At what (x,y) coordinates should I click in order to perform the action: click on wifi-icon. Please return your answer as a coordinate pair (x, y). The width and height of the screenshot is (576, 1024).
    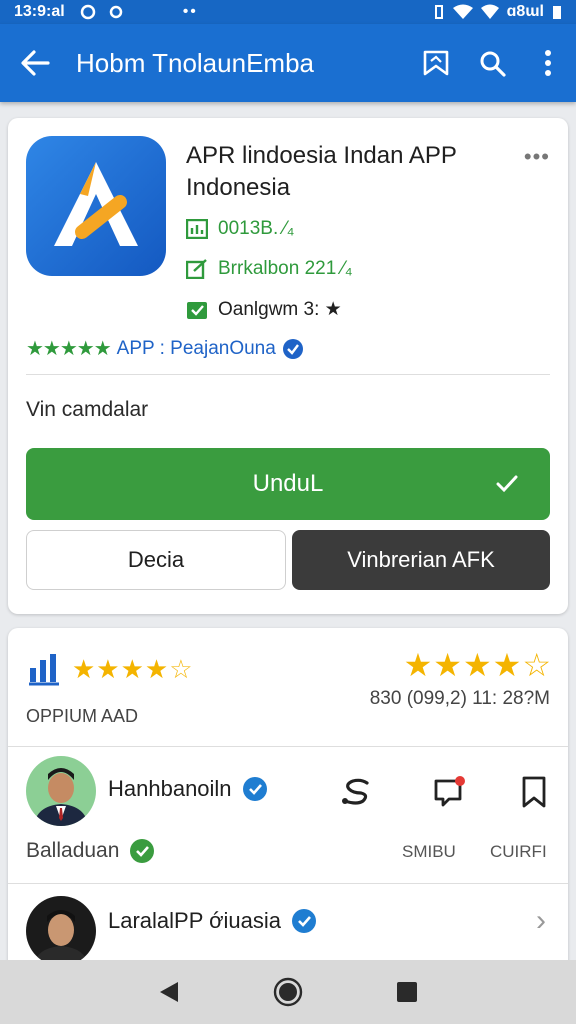
    Looking at the image, I should click on (462, 11).